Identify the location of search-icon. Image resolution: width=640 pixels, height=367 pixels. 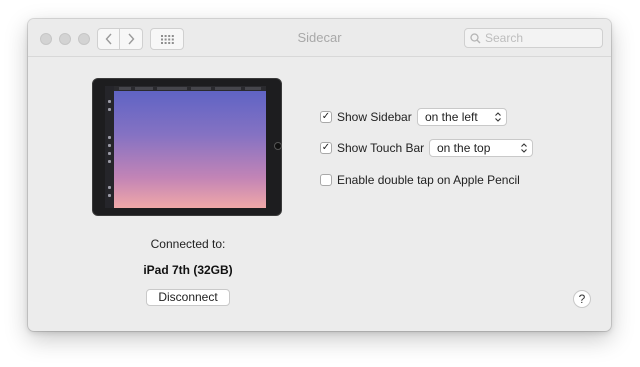
(475, 37).